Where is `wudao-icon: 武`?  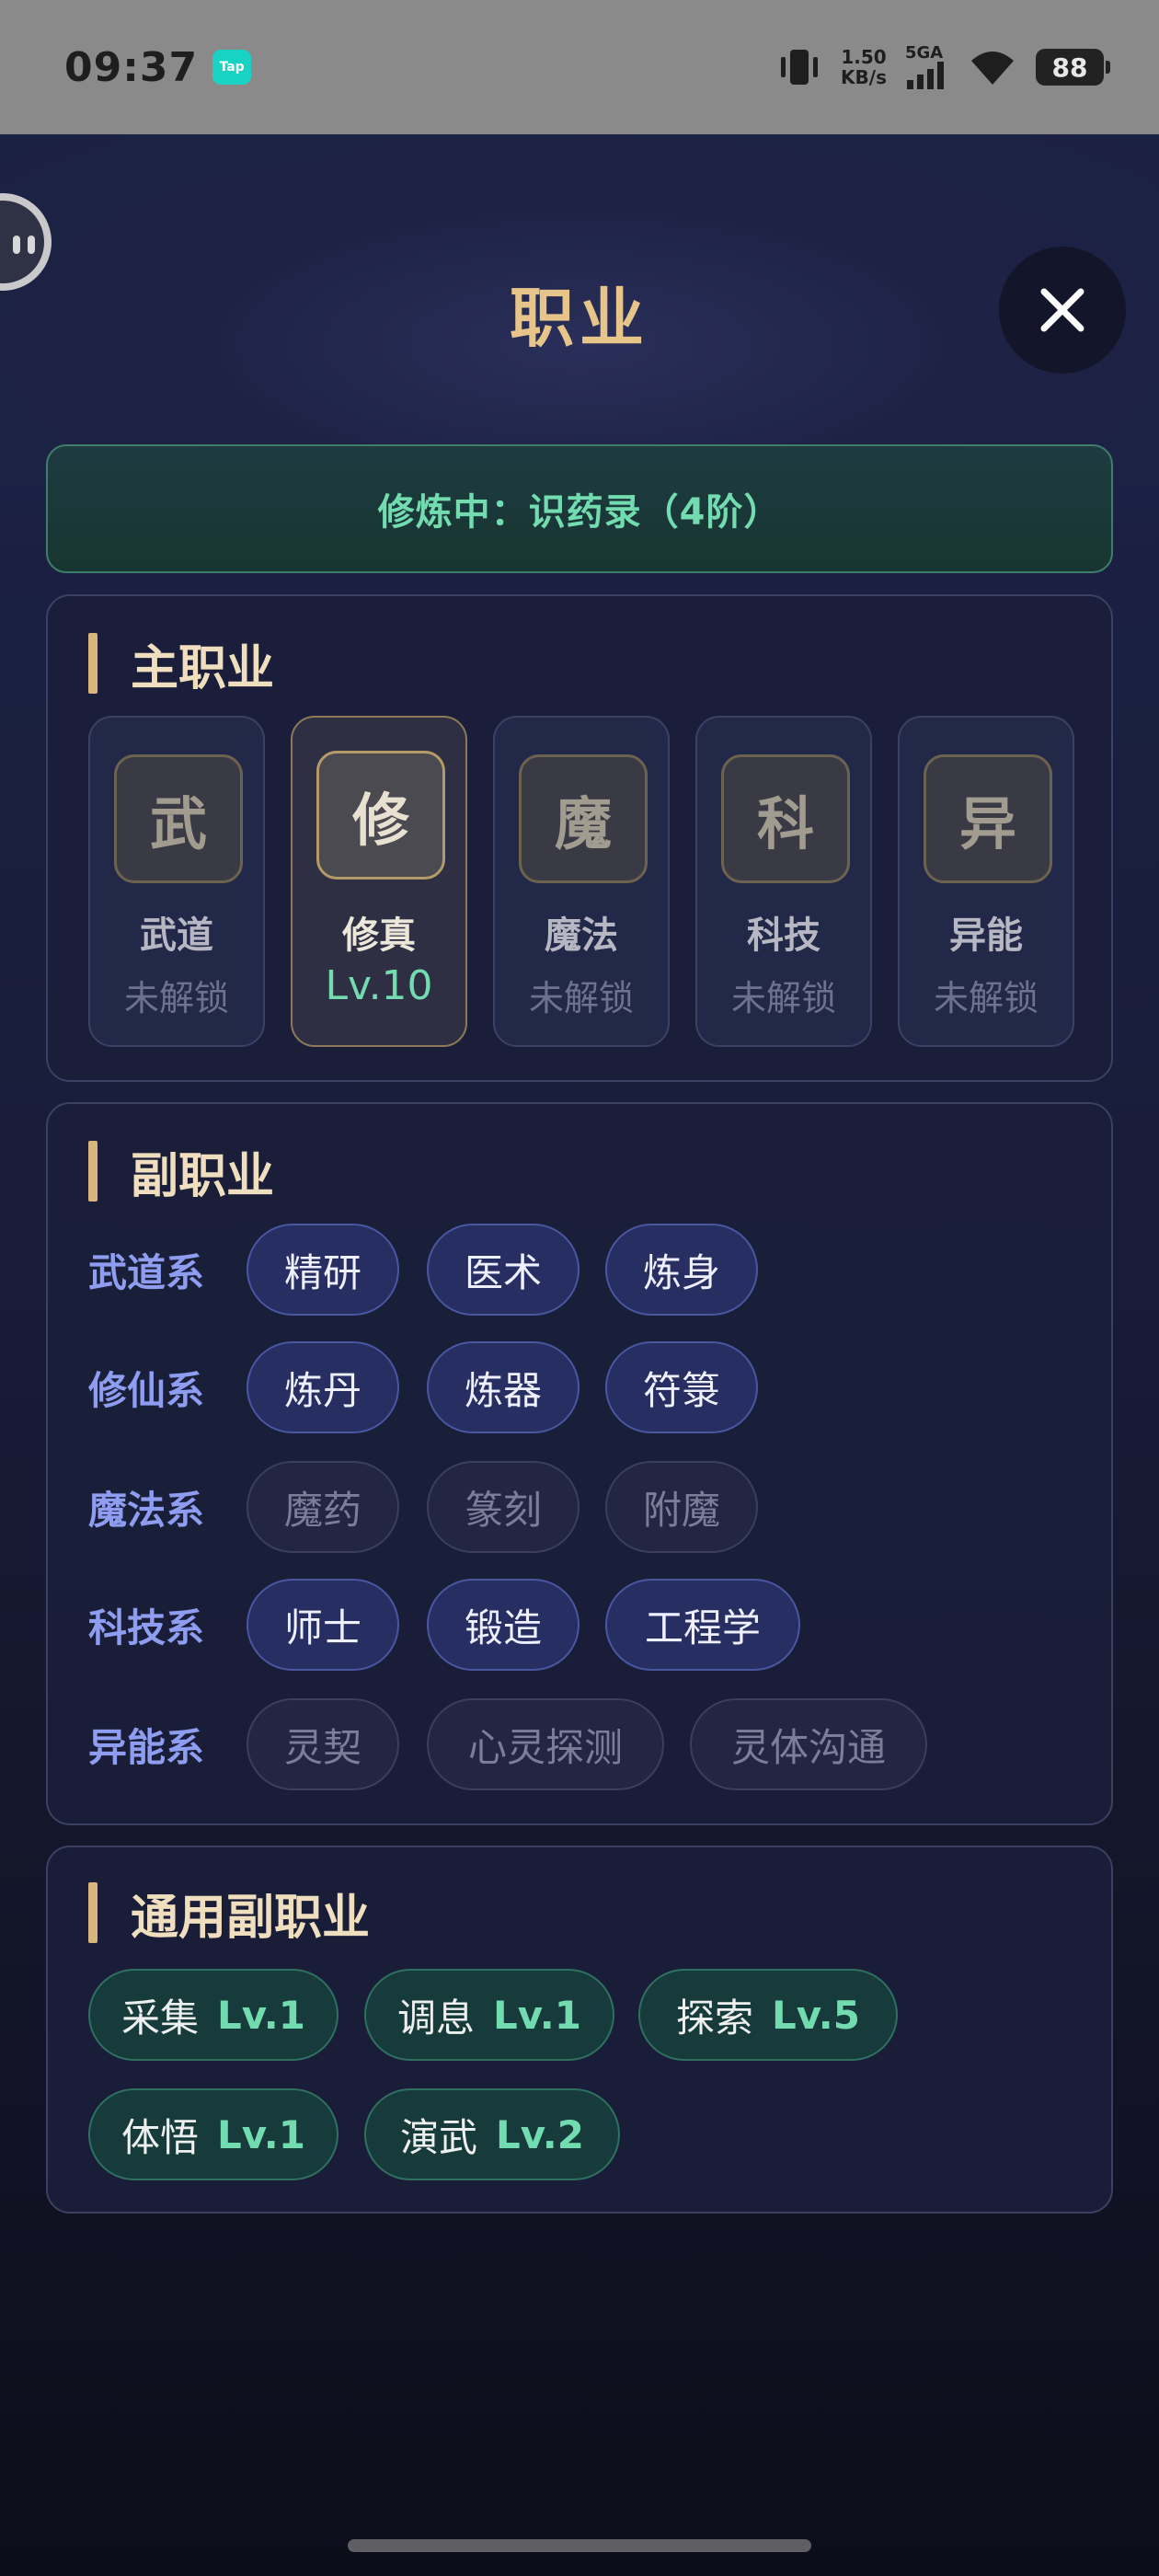 wudao-icon: 武 is located at coordinates (178, 818).